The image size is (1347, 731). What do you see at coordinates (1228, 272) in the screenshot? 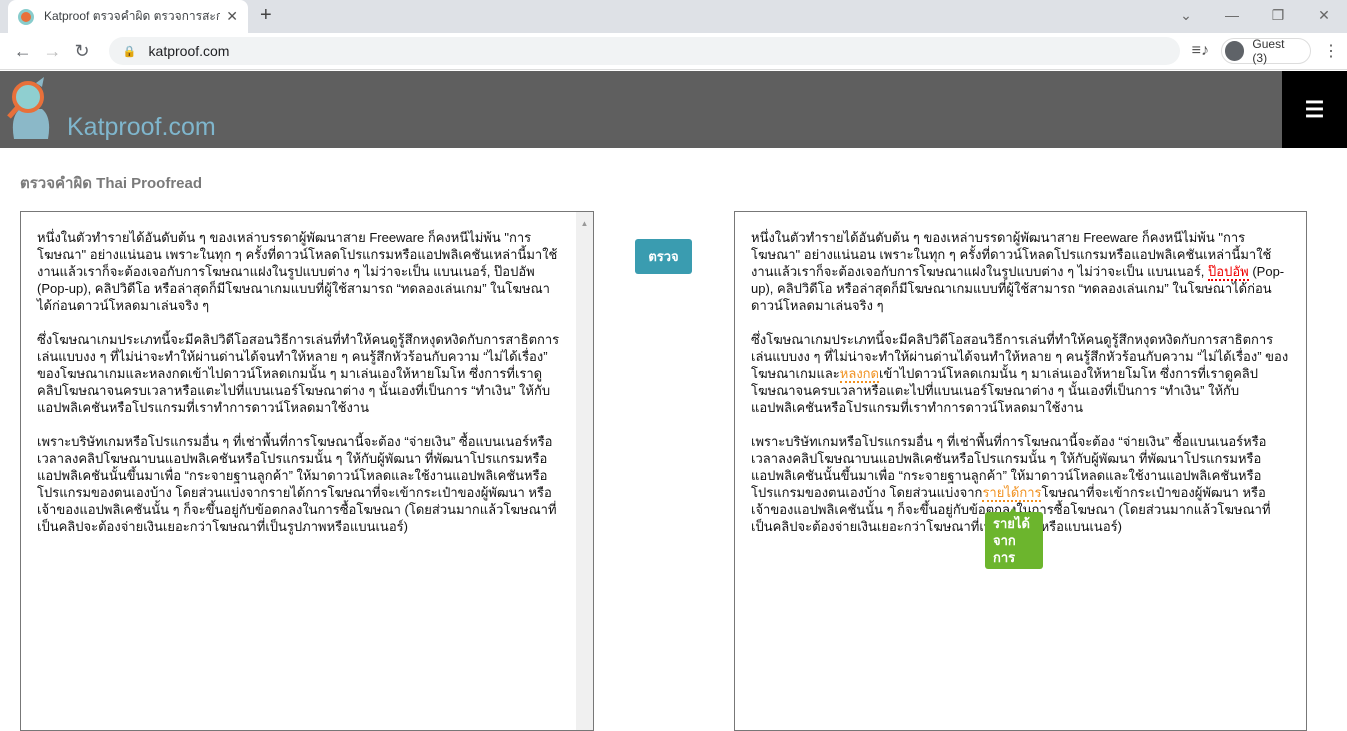
I see `misspelled-word: ป๊อปอัพ` at bounding box center [1228, 272].